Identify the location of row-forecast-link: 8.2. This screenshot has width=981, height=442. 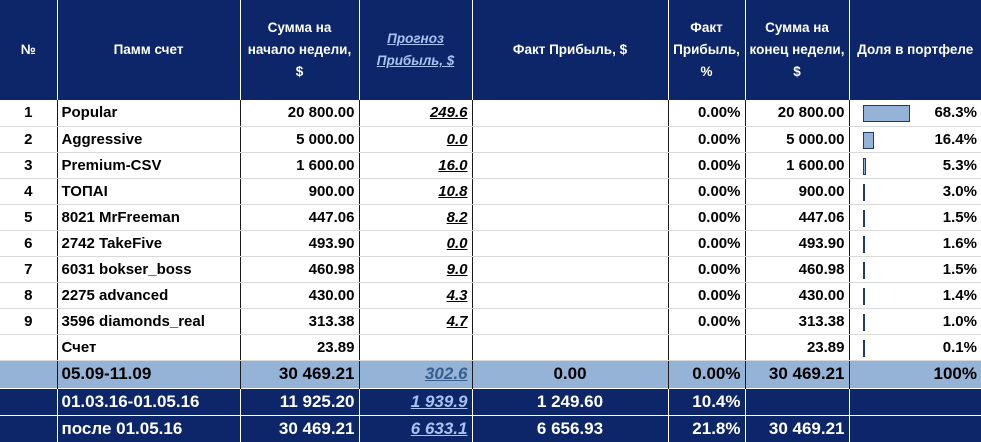
(416, 217).